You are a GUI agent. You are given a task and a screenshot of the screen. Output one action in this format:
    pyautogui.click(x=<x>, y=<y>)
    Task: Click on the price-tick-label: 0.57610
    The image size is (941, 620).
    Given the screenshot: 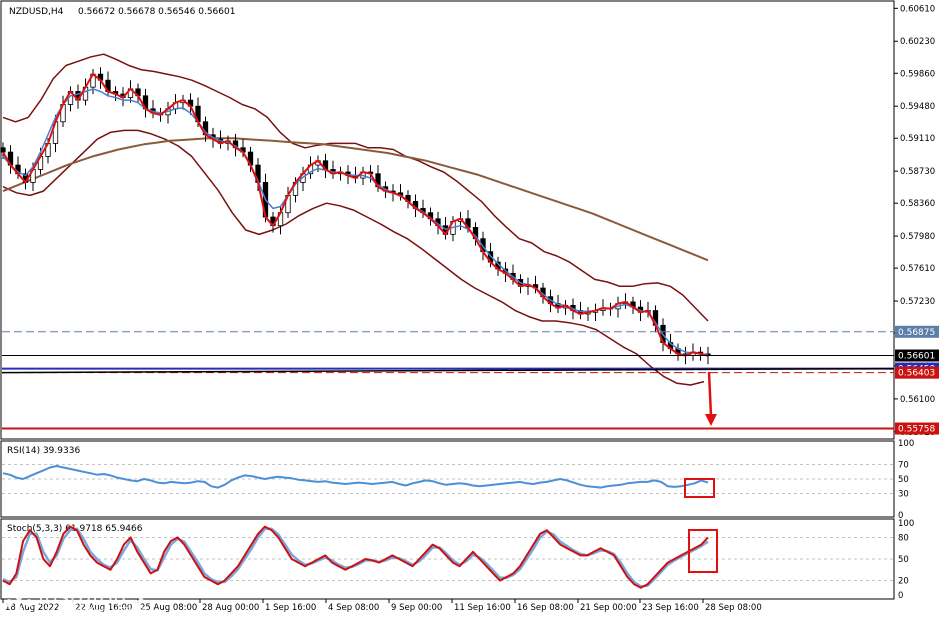 What is the action you would take?
    pyautogui.click(x=917, y=269)
    